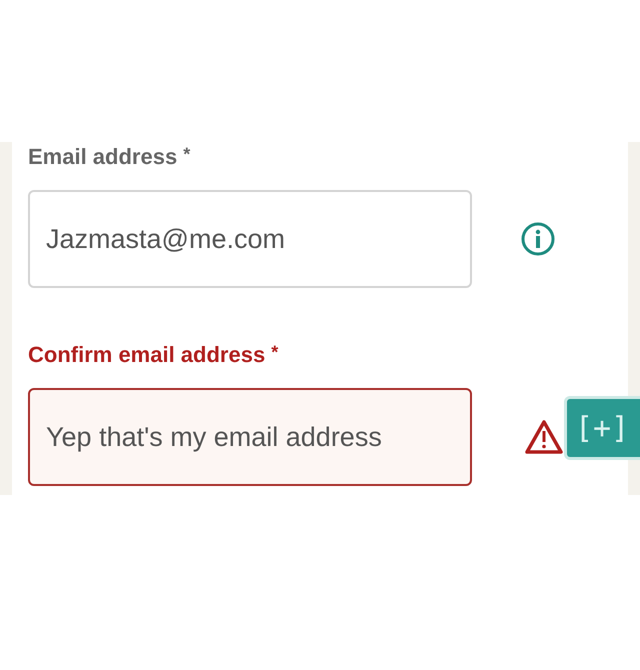 The width and height of the screenshot is (640, 670). Describe the element at coordinates (250, 437) in the screenshot. I see `input-field: Yep that's my email address` at that location.